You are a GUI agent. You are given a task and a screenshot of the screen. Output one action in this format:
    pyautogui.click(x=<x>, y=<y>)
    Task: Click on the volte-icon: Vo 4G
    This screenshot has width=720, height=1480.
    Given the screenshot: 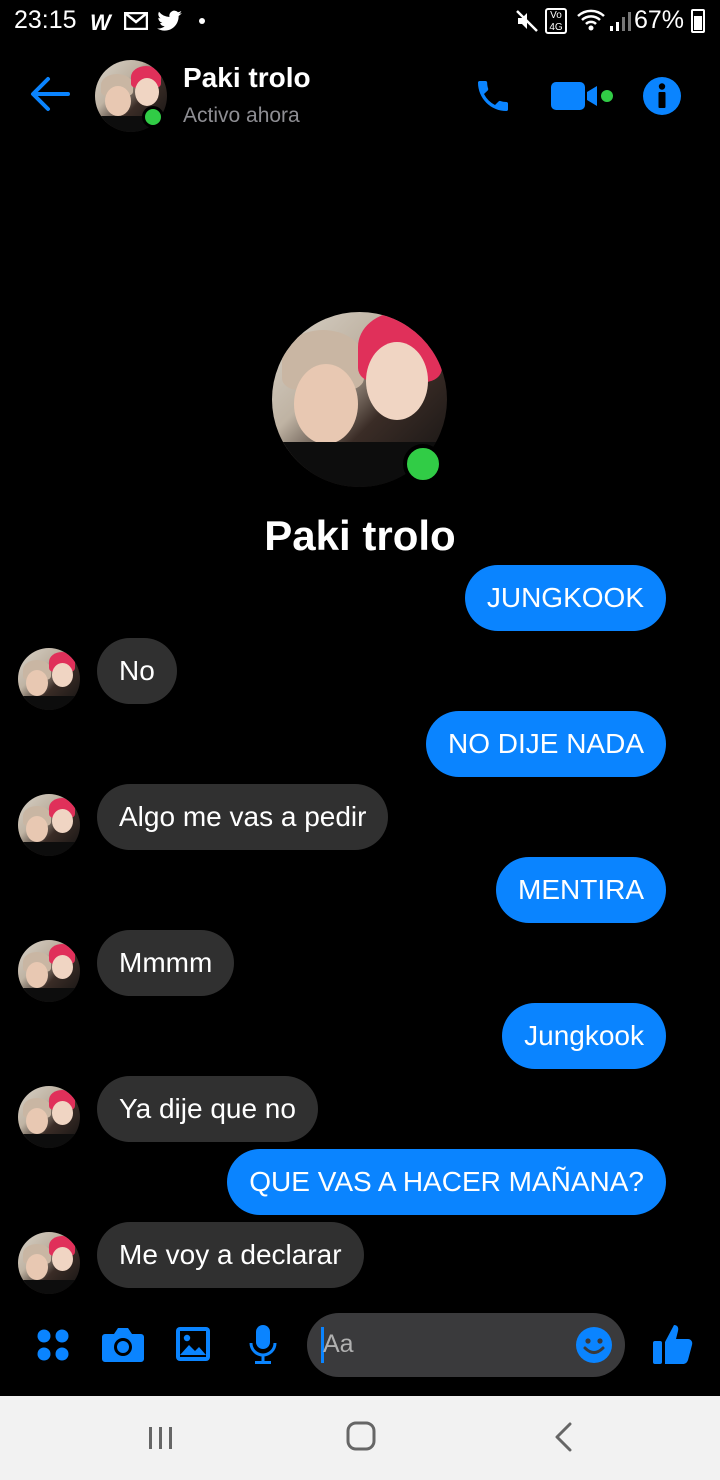 What is the action you would take?
    pyautogui.click(x=556, y=21)
    